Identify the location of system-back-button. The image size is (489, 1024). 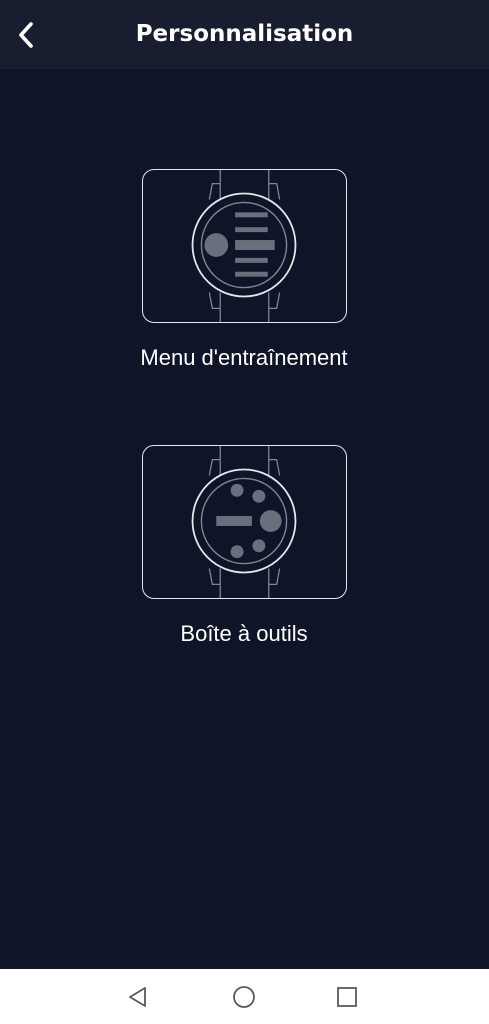
(138, 997).